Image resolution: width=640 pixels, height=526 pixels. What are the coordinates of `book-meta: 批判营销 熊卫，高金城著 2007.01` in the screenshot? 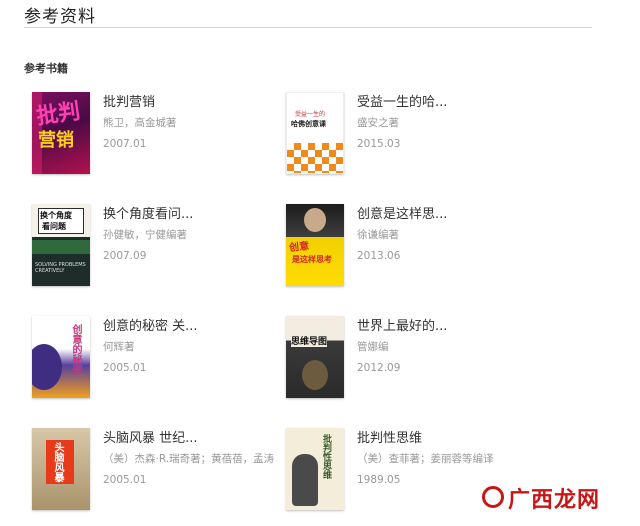 It's located at (140, 137).